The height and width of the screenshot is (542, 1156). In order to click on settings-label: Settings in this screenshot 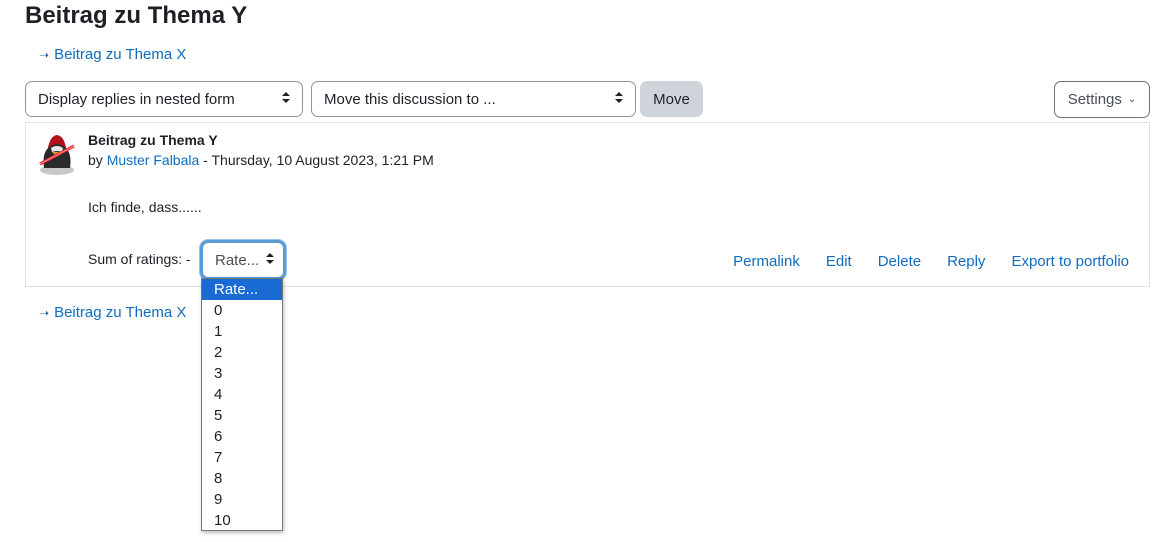, I will do `click(1094, 99)`.